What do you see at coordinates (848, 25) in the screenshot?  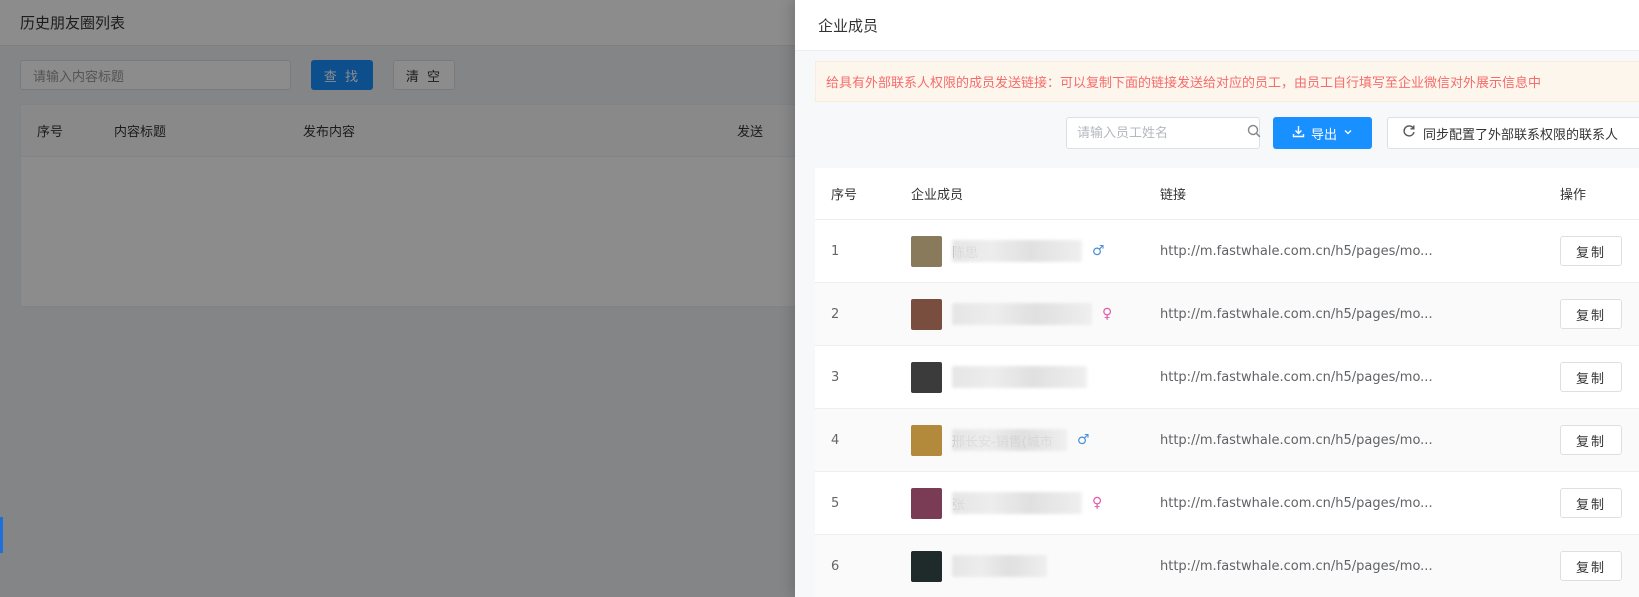 I see `drawer-title: 企业成员` at bounding box center [848, 25].